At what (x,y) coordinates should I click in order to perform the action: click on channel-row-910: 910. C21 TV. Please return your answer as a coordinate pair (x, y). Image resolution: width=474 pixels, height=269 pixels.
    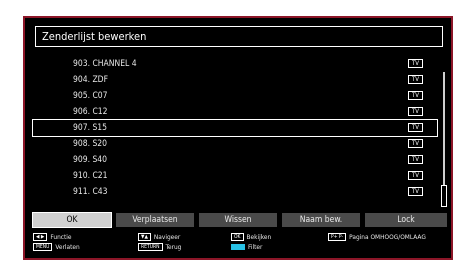
    Looking at the image, I should click on (235, 176).